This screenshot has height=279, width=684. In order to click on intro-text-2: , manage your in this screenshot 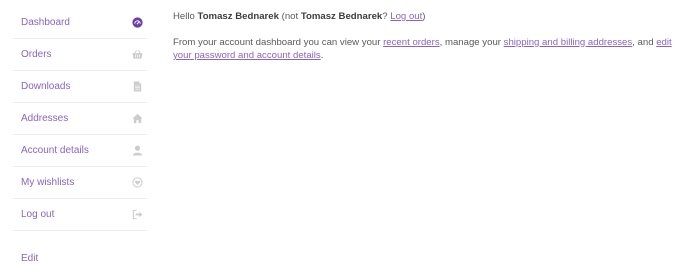, I will do `click(470, 42)`.